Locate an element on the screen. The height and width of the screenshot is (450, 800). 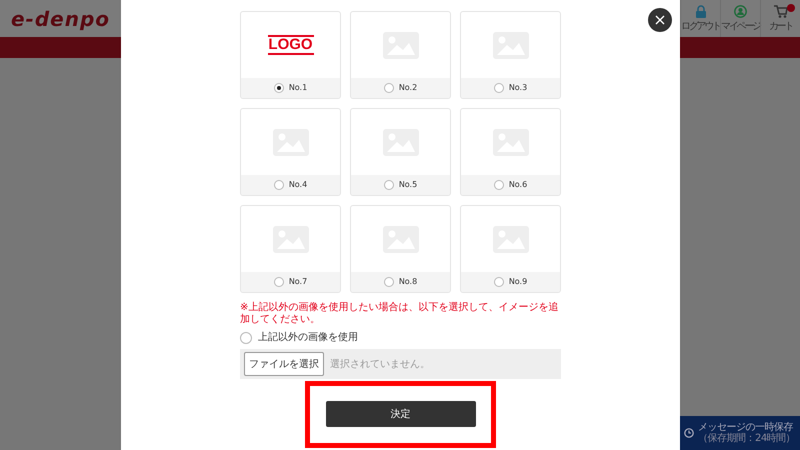
file-input-field: ファイルを選択 選択されていません。 is located at coordinates (400, 364).